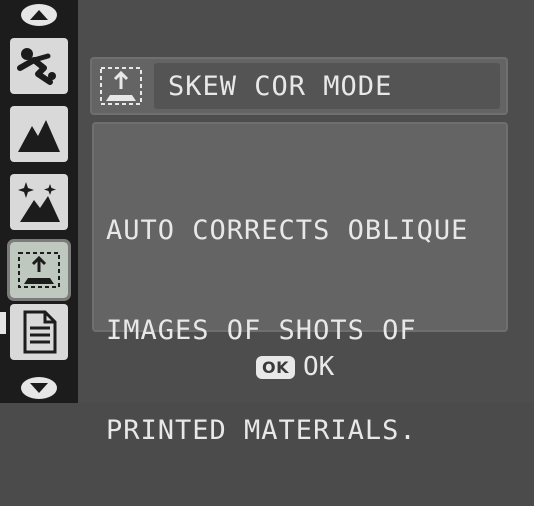 The height and width of the screenshot is (506, 534). I want to click on title-mode-icon, so click(121, 86).